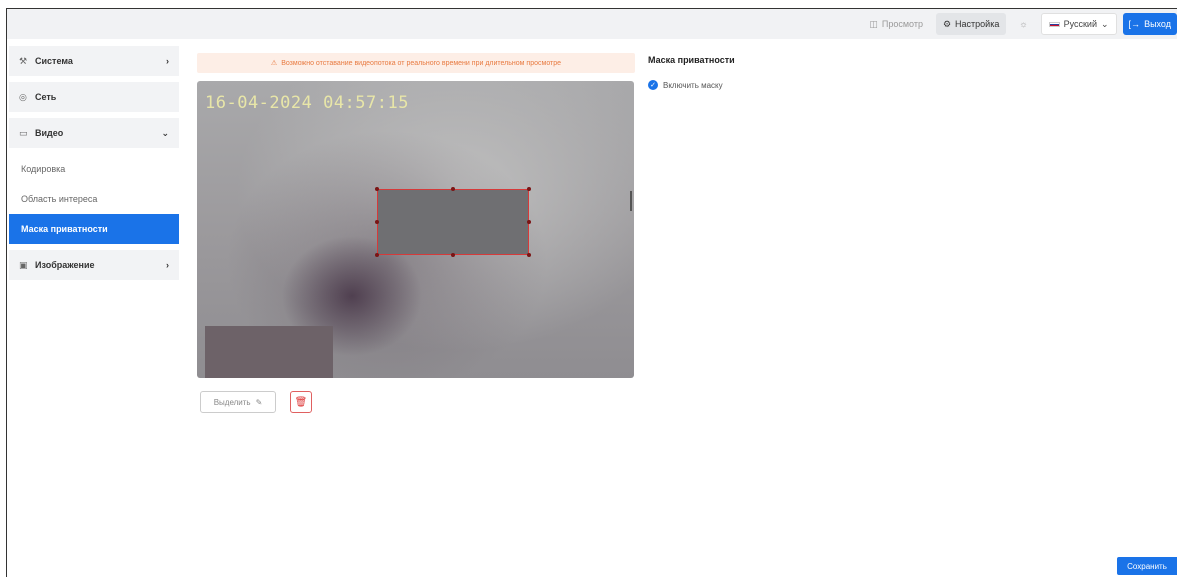  What do you see at coordinates (453, 255) in the screenshot?
I see `resize-handle-bottom` at bounding box center [453, 255].